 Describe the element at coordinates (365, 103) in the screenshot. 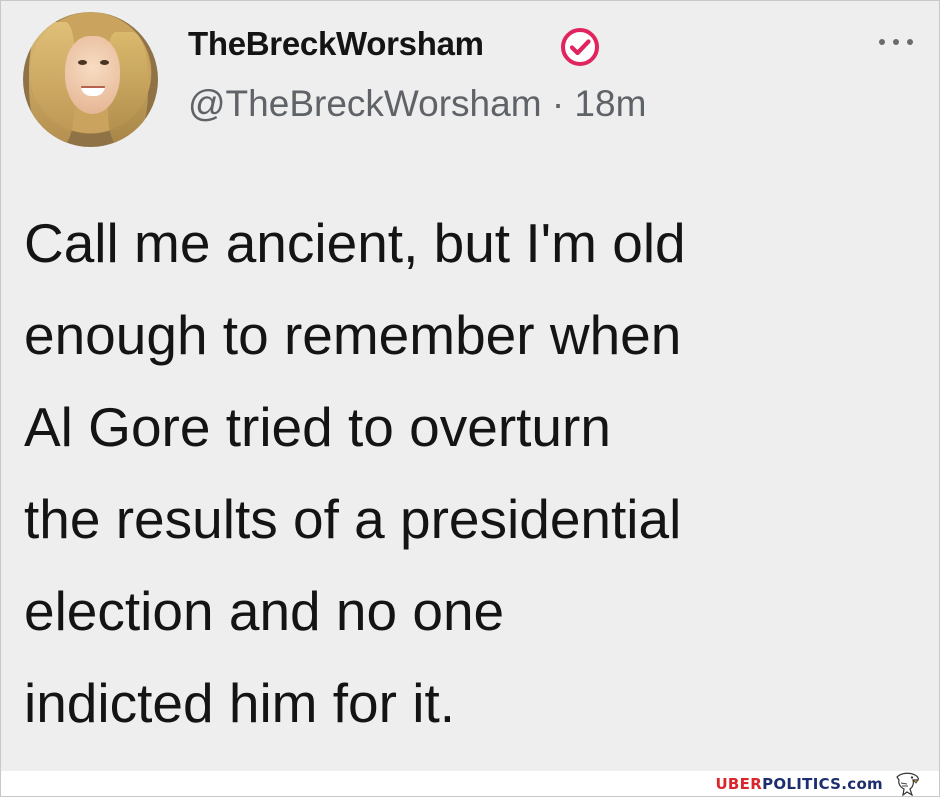

I see `handle: @TheBreckWorsham` at that location.